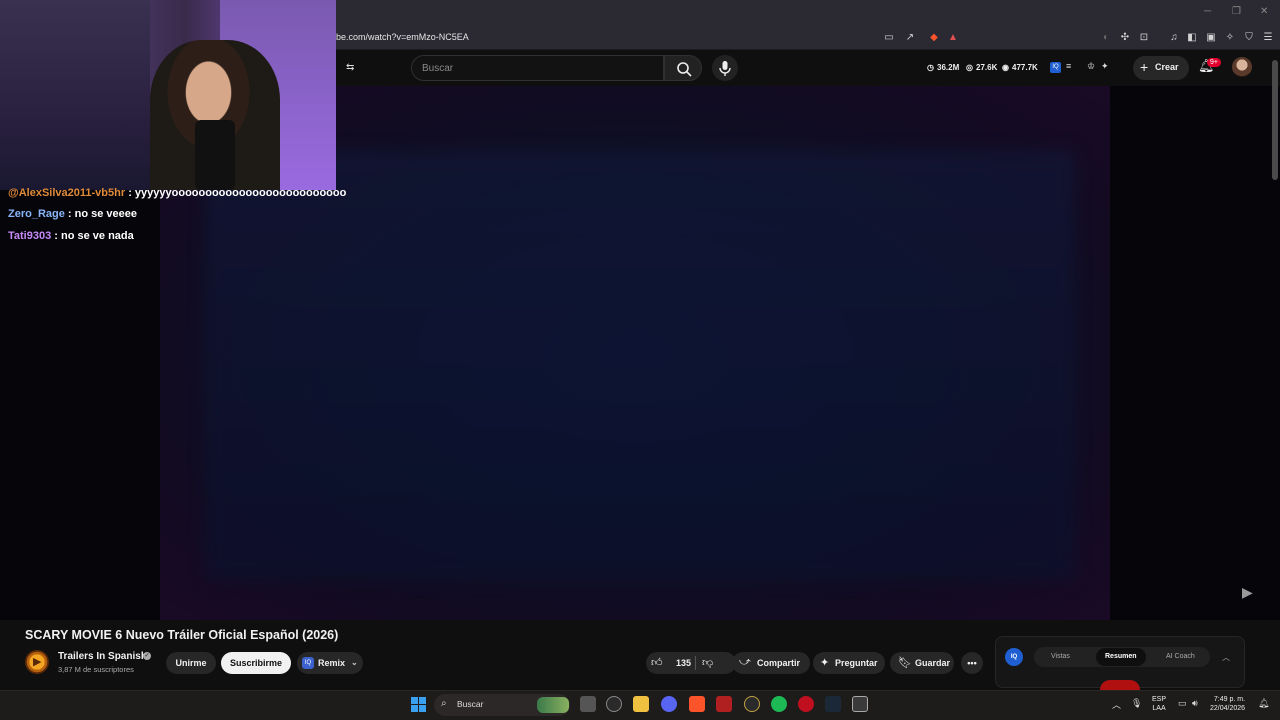  Describe the element at coordinates (402, 37) in the screenshot. I see `url-text: be.com/watch?v=emMzo-NC5EA` at that location.